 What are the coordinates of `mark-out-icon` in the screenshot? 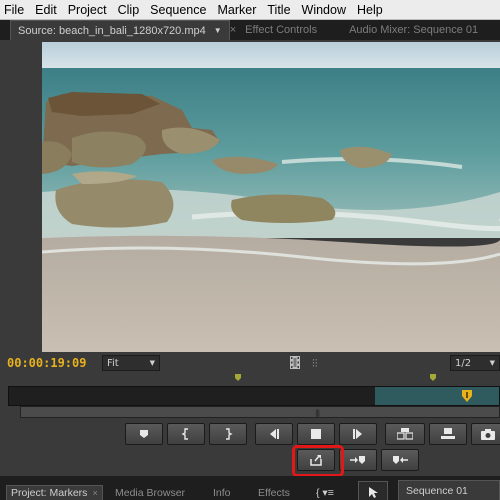 It's located at (229, 434).